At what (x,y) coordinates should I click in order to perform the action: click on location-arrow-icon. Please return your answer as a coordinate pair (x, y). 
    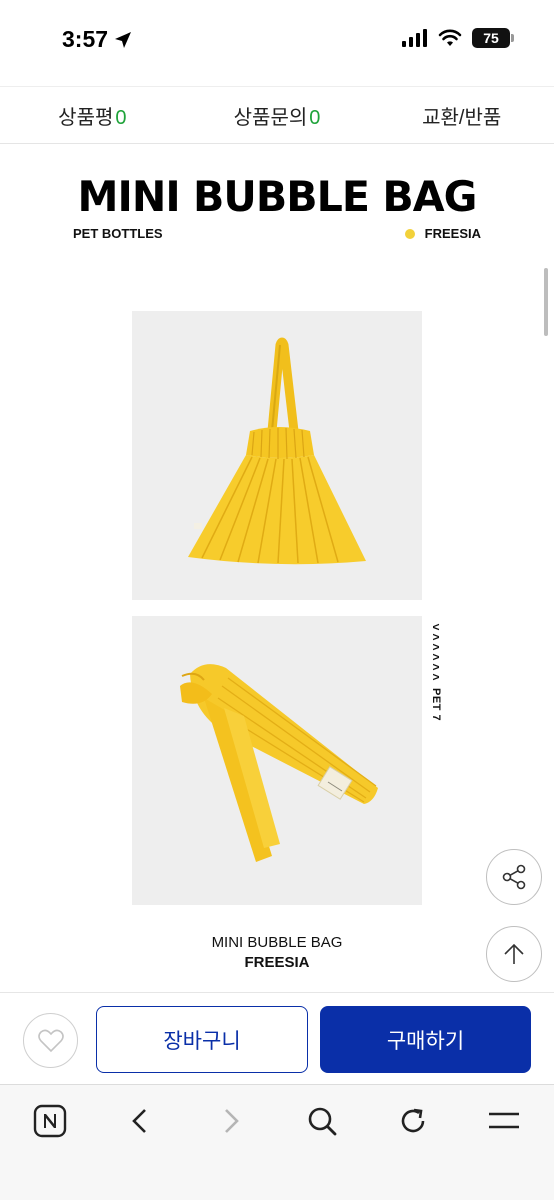
    Looking at the image, I should click on (123, 39).